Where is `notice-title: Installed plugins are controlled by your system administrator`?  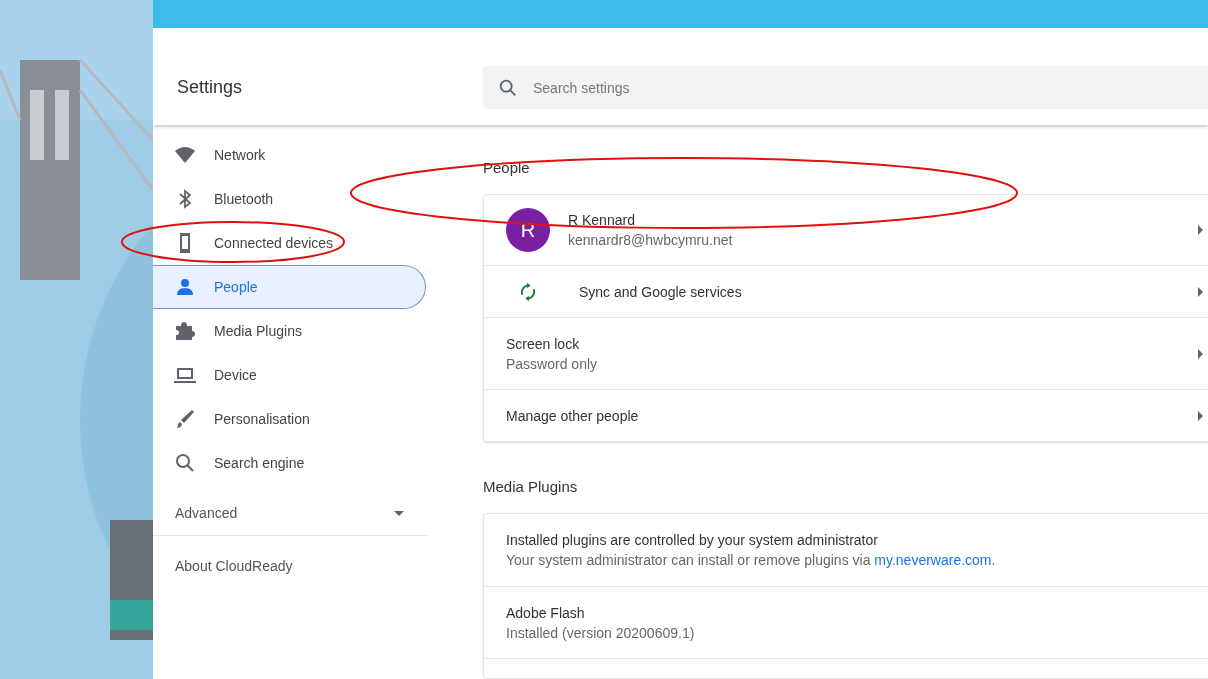 notice-title: Installed plugins are controlled by your system administrator is located at coordinates (692, 540).